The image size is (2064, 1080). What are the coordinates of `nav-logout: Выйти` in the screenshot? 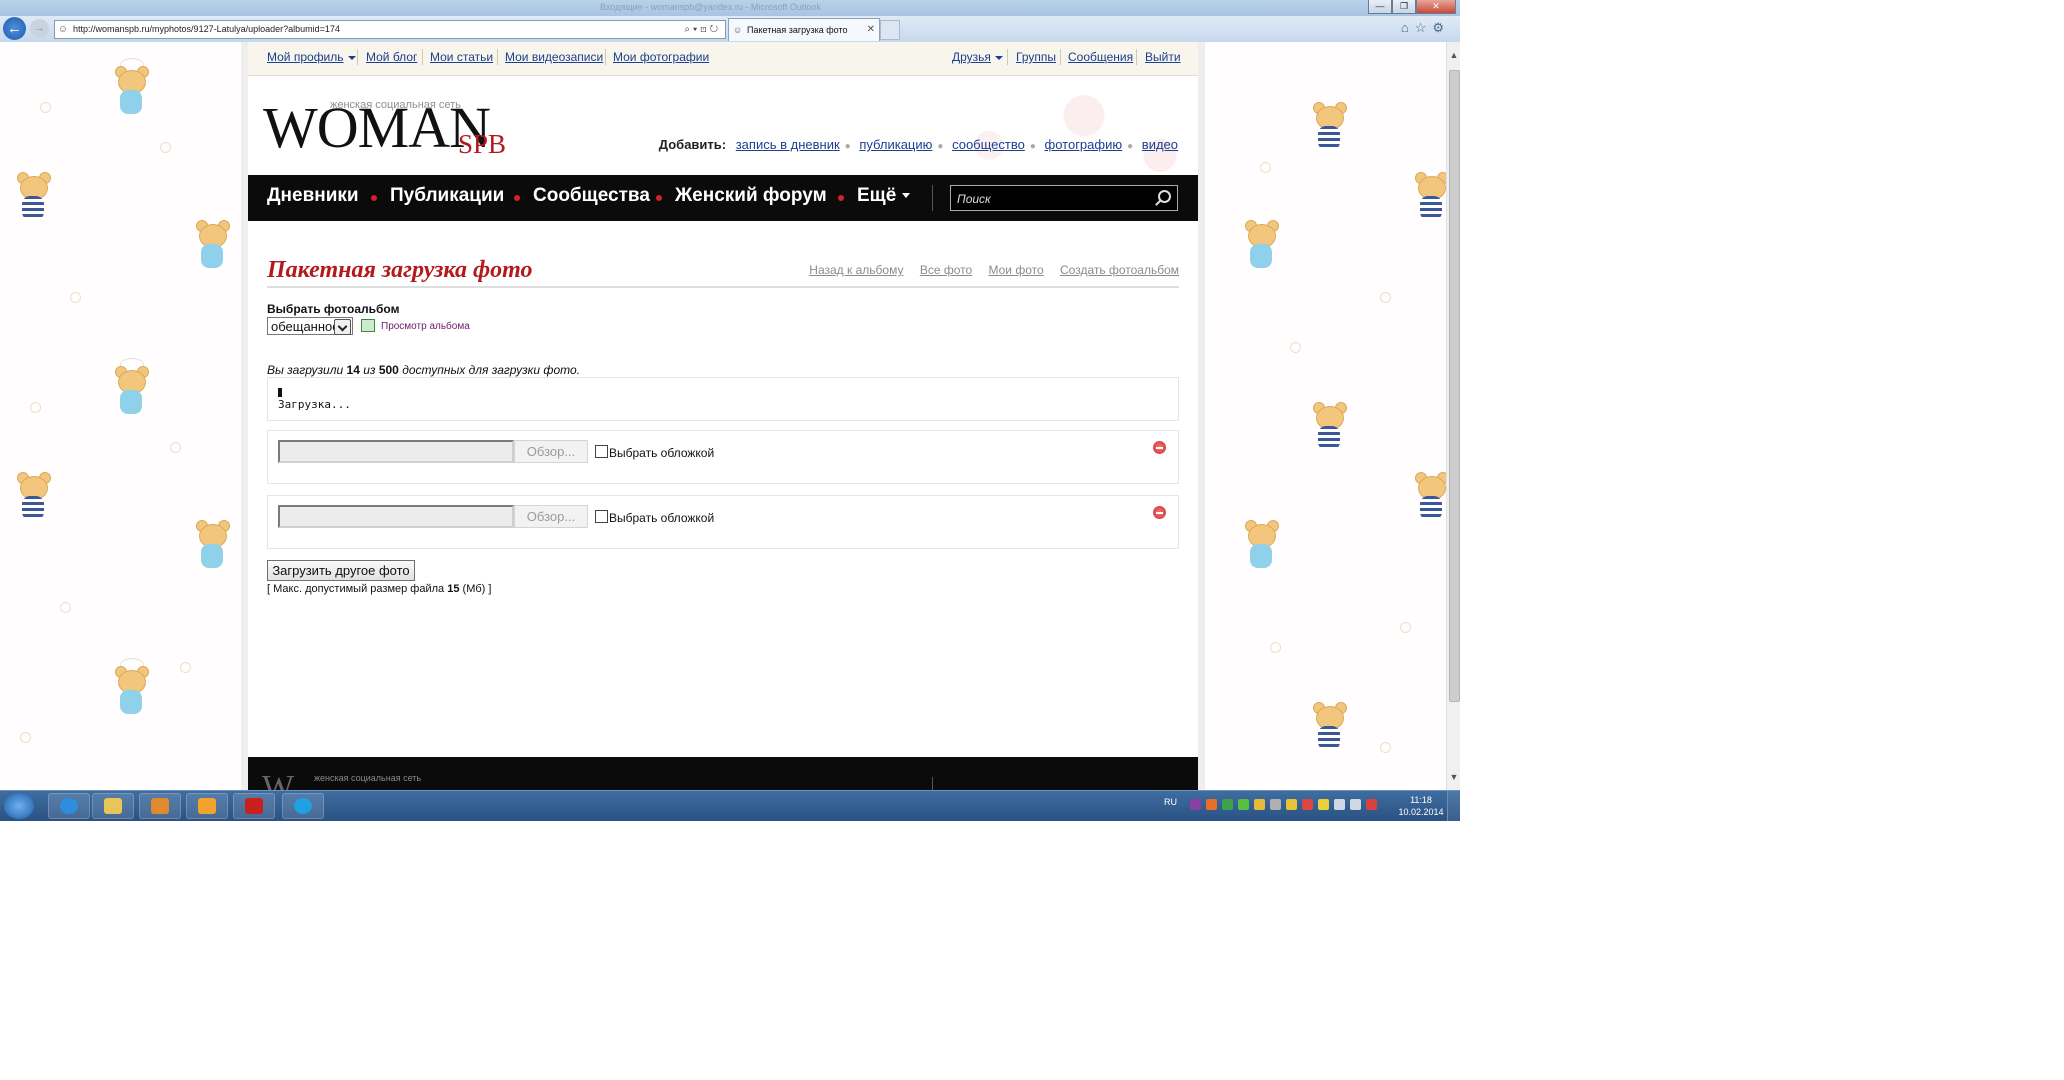 It's located at (1163, 57).